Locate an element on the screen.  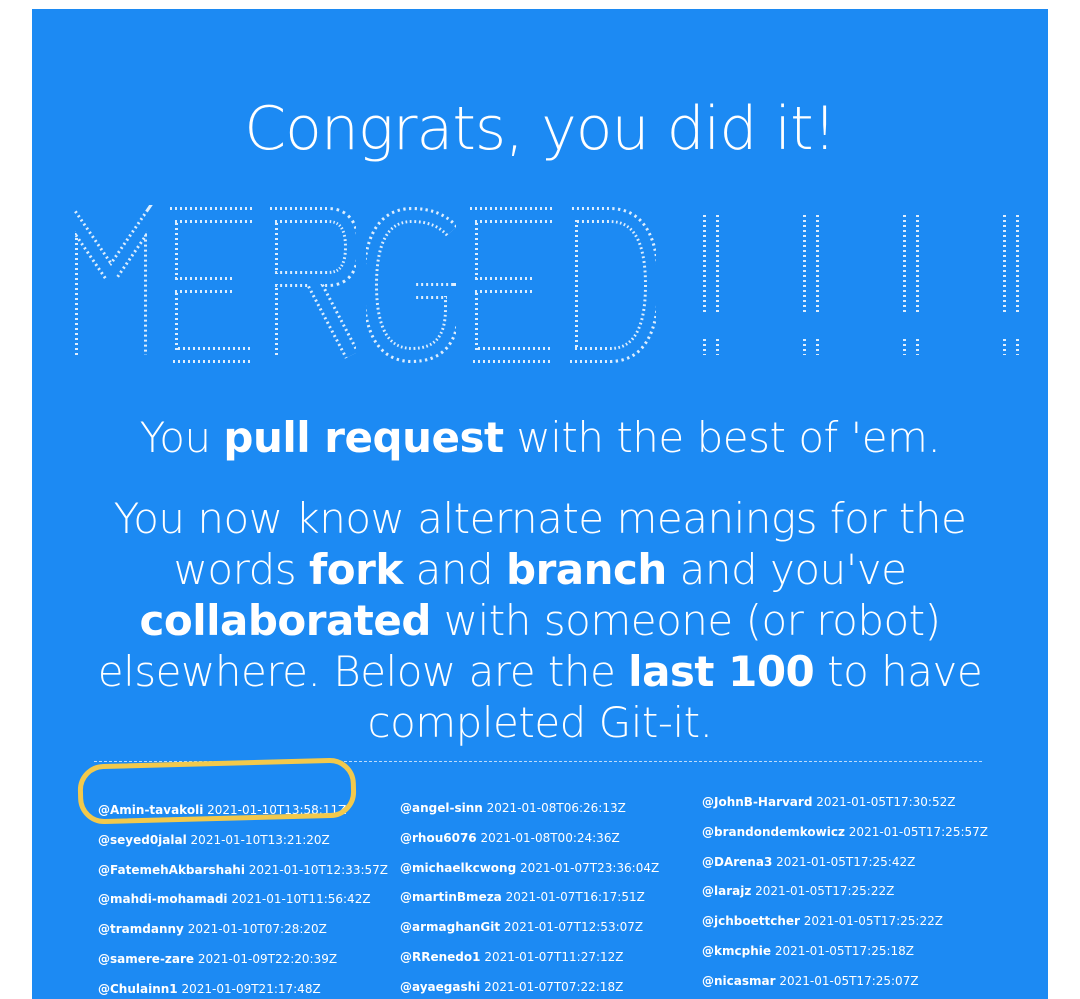
username-link: @brandondemkowicz is located at coordinates (773, 832).